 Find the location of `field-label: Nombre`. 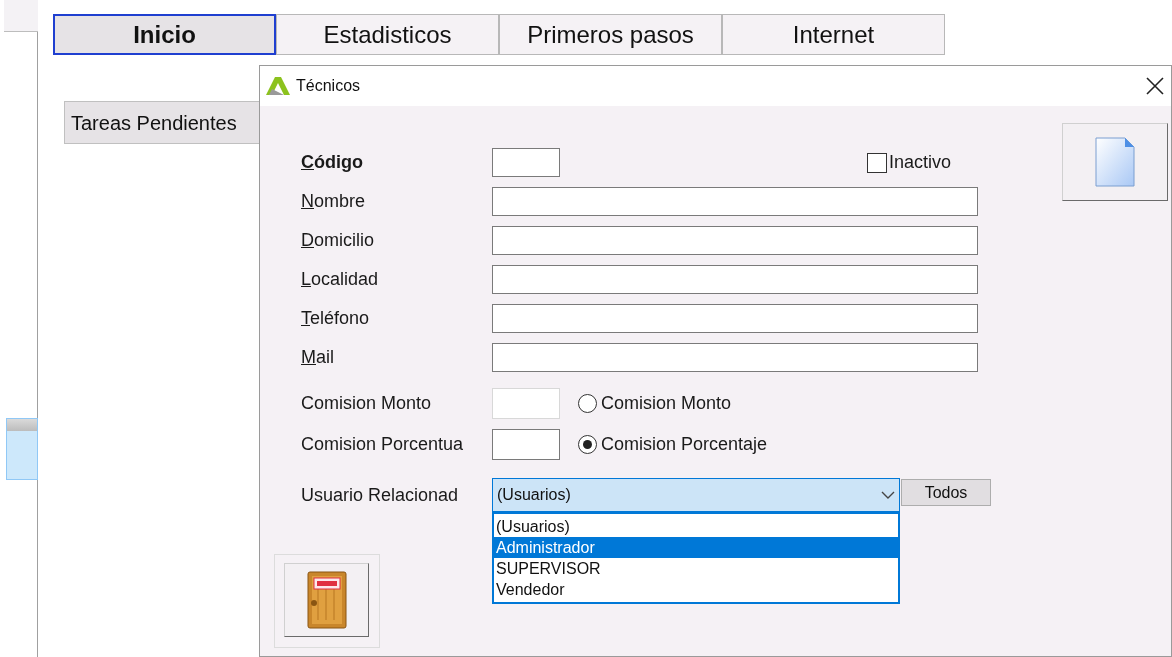

field-label: Nombre is located at coordinates (334, 201).